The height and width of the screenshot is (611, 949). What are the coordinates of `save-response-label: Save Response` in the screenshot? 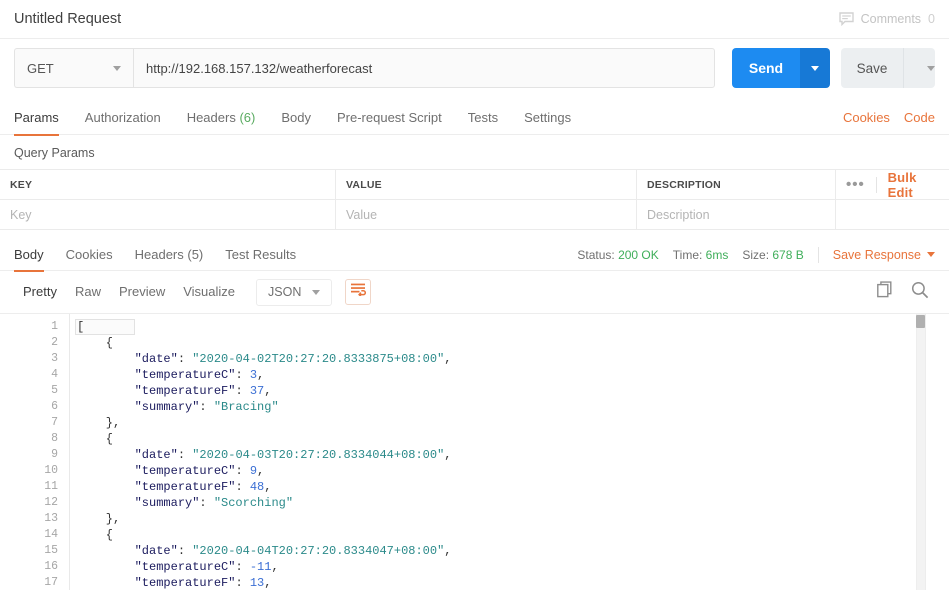 It's located at (876, 254).